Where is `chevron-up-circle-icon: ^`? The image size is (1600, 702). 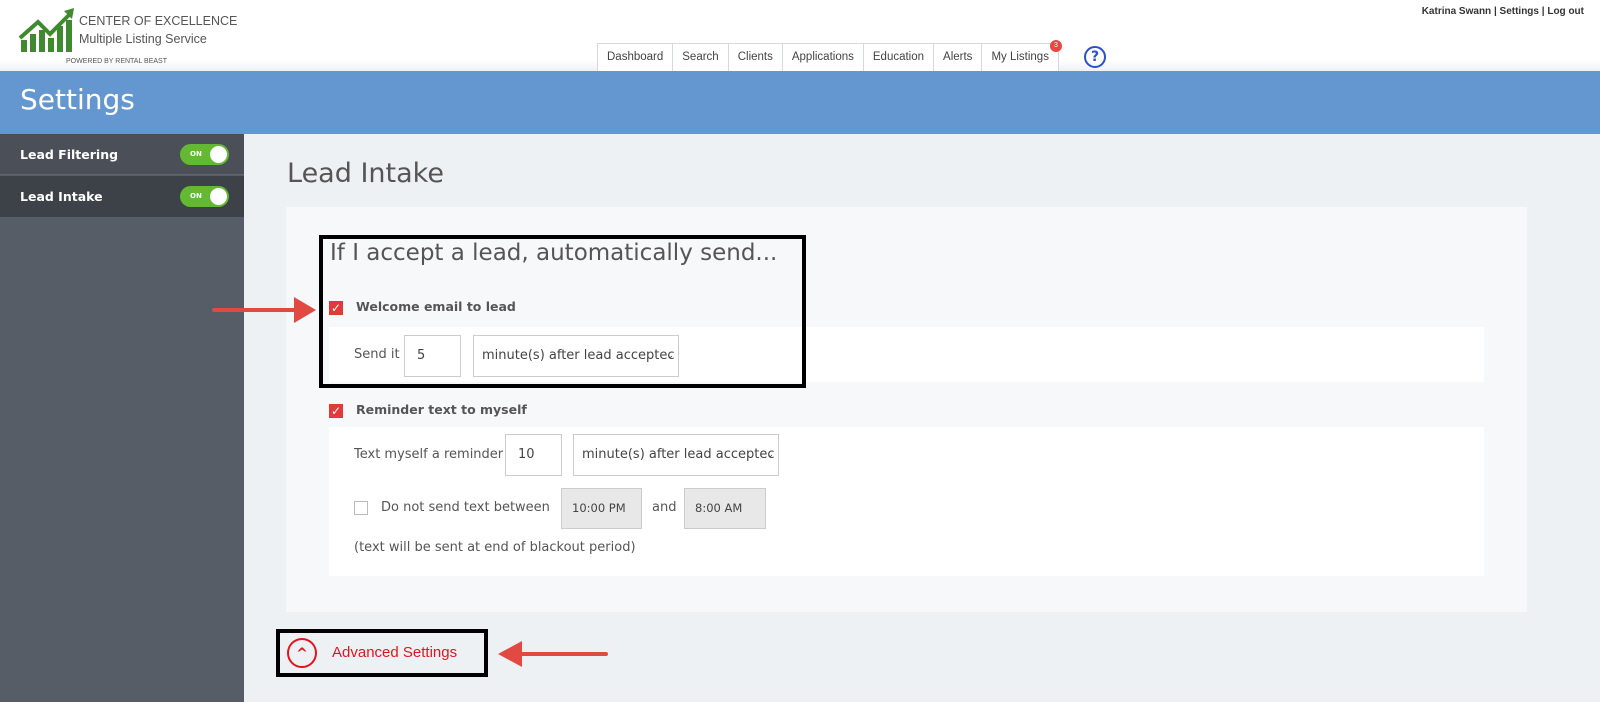 chevron-up-circle-icon: ^ is located at coordinates (302, 653).